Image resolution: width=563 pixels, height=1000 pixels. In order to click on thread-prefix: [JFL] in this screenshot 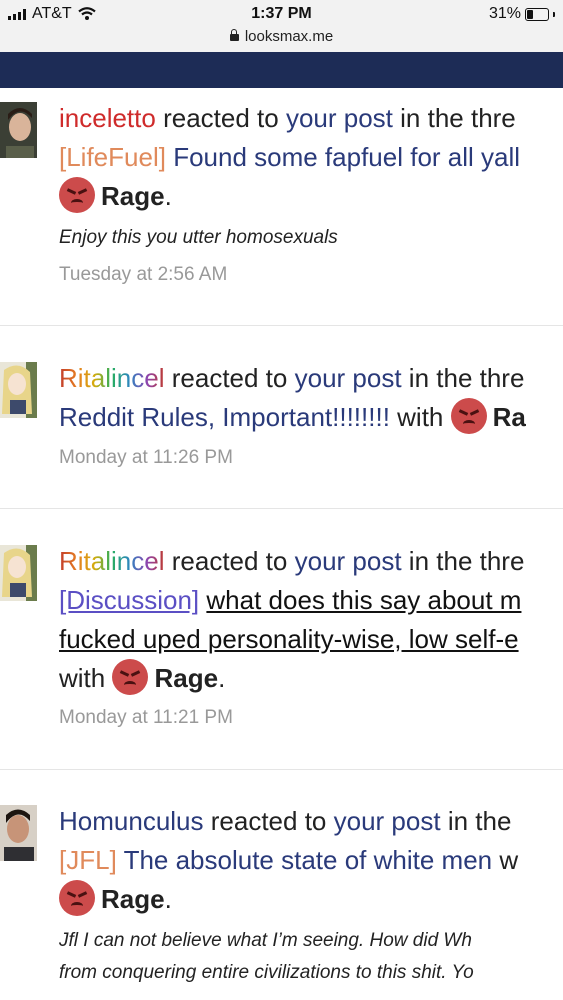, I will do `click(88, 860)`.